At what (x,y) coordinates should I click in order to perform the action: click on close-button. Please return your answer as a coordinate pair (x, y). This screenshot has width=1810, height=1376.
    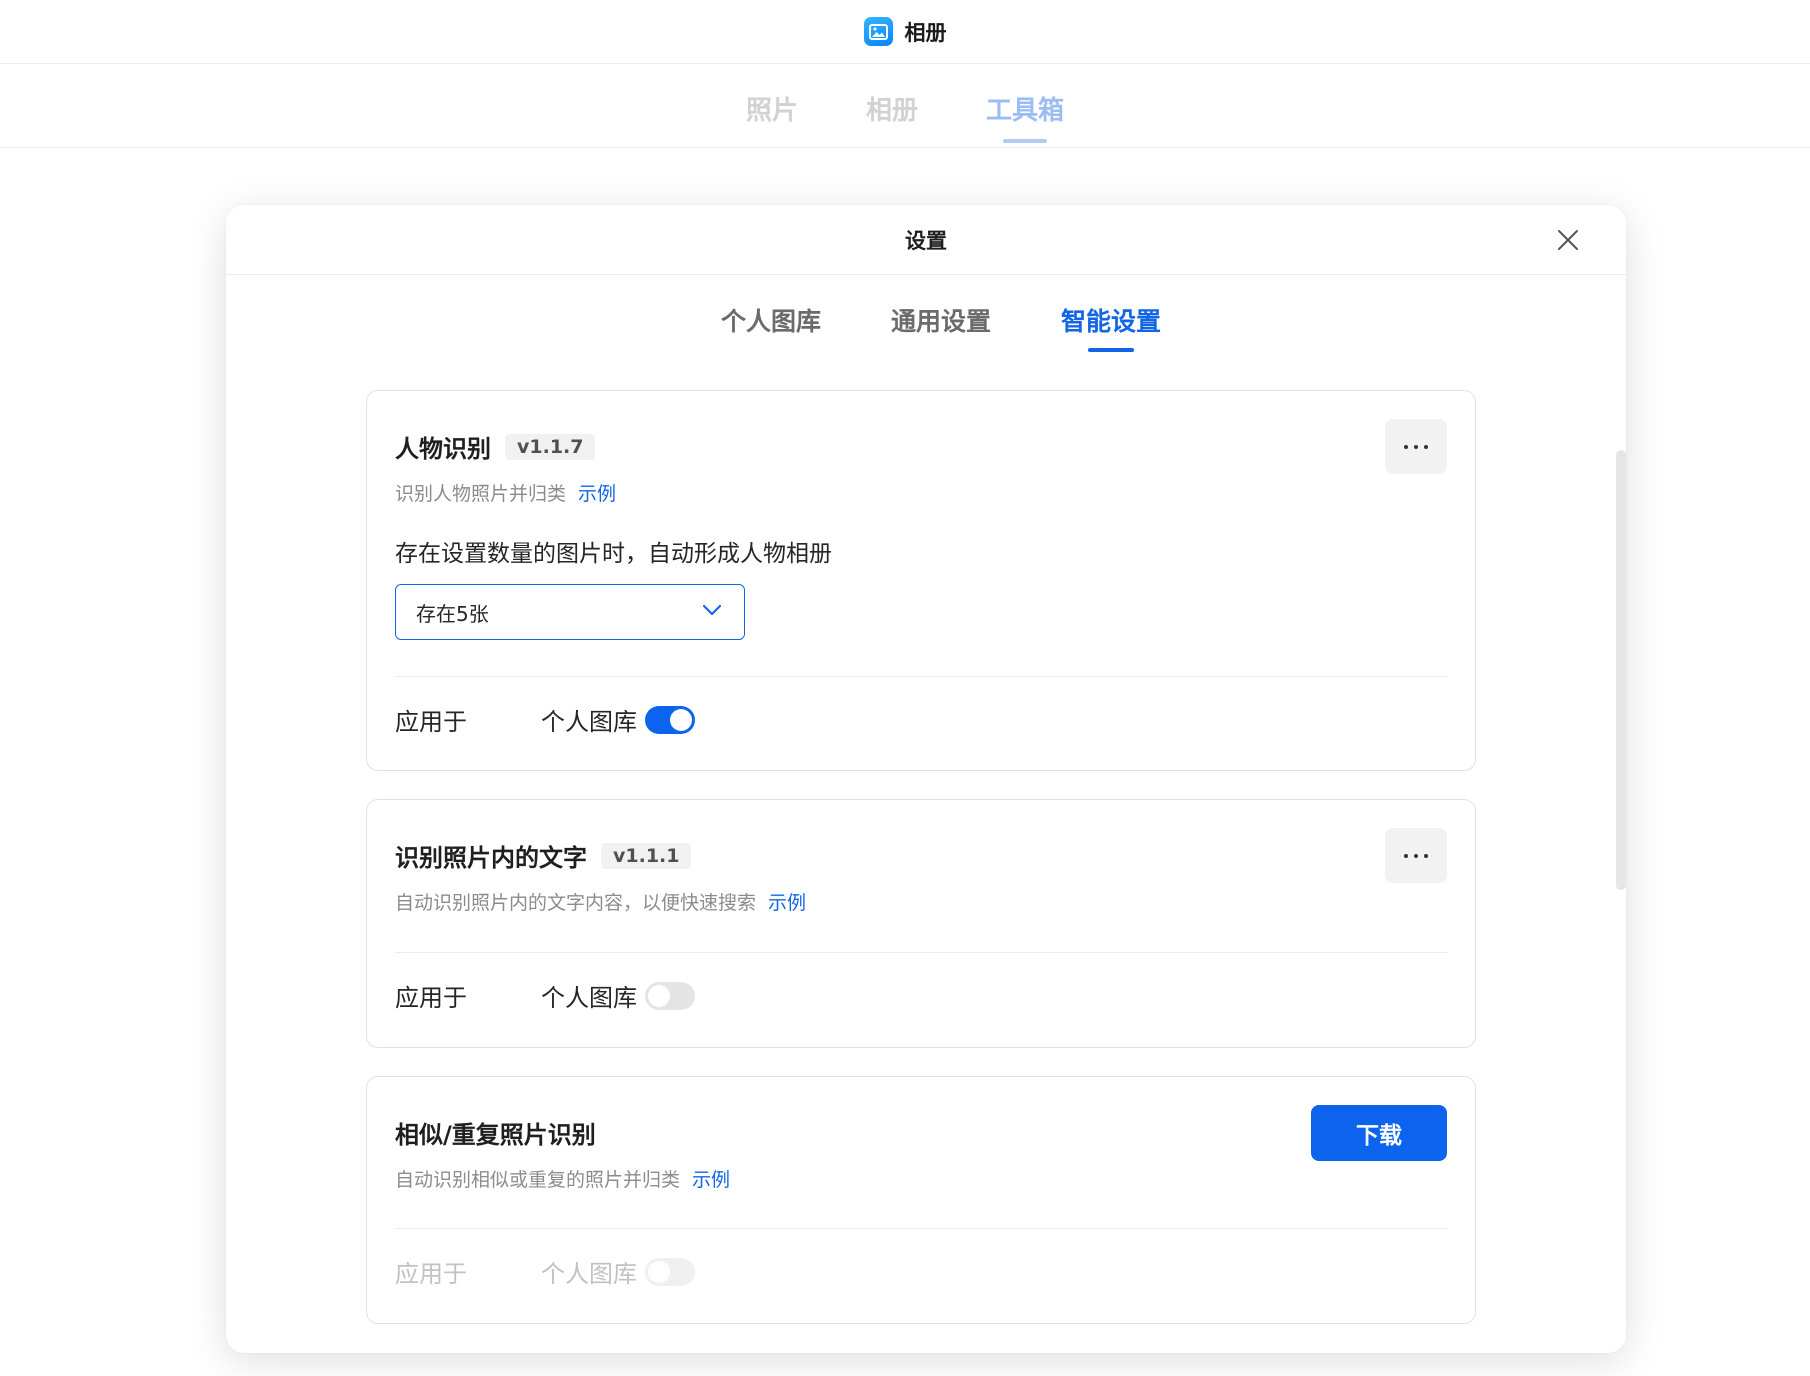
    Looking at the image, I should click on (1568, 240).